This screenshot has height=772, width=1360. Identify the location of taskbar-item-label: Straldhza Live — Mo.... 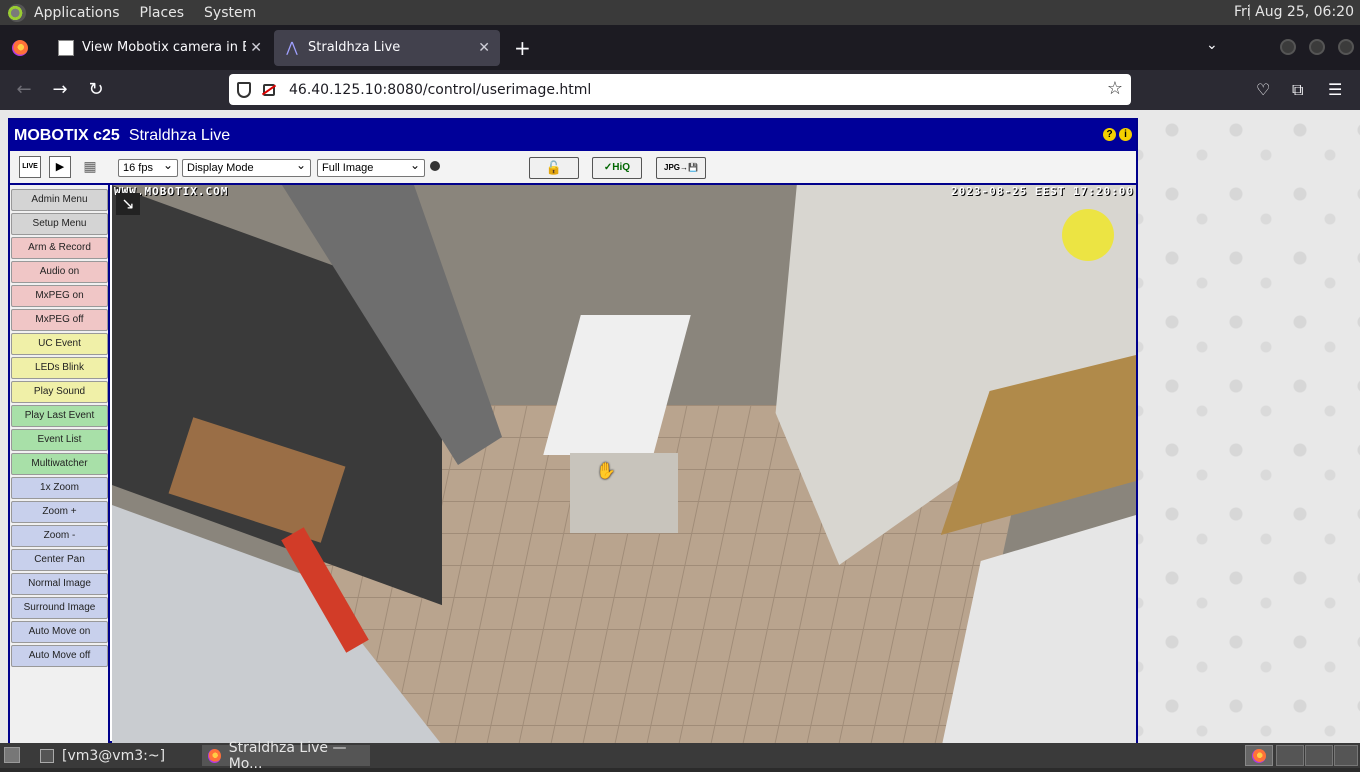
(287, 755).